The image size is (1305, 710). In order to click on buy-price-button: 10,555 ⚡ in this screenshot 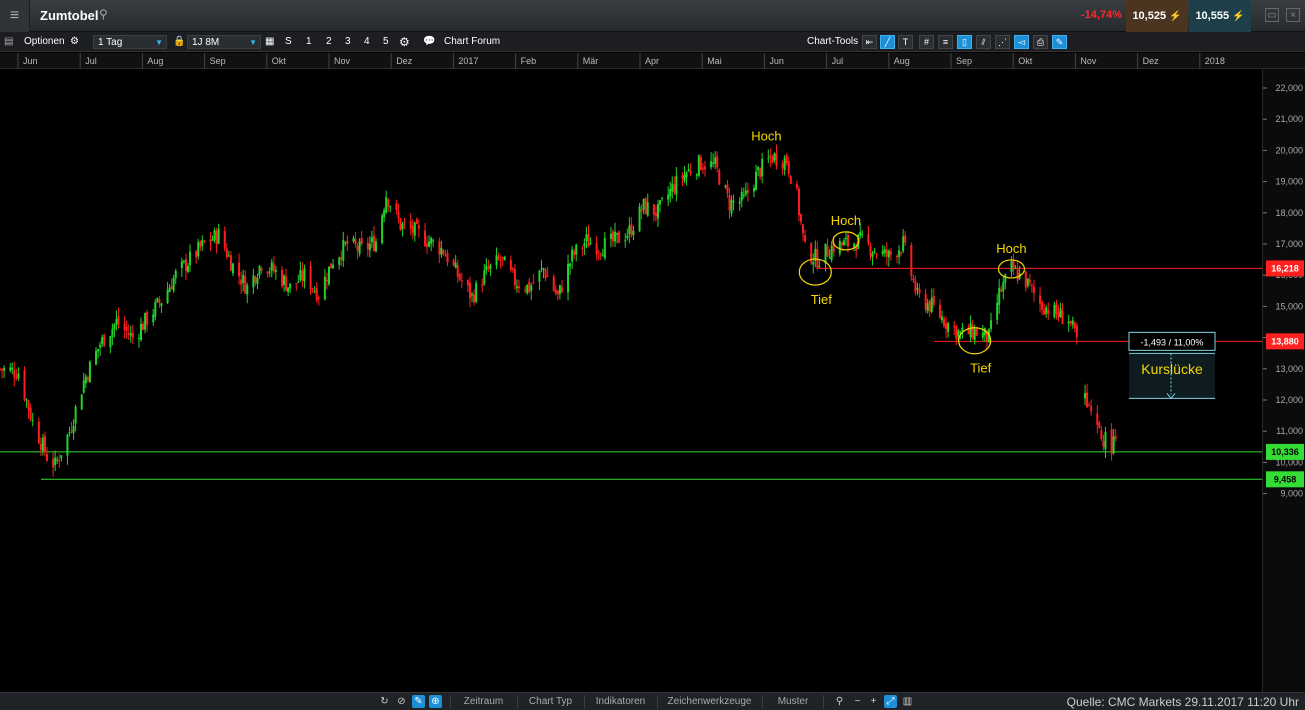, I will do `click(1220, 16)`.